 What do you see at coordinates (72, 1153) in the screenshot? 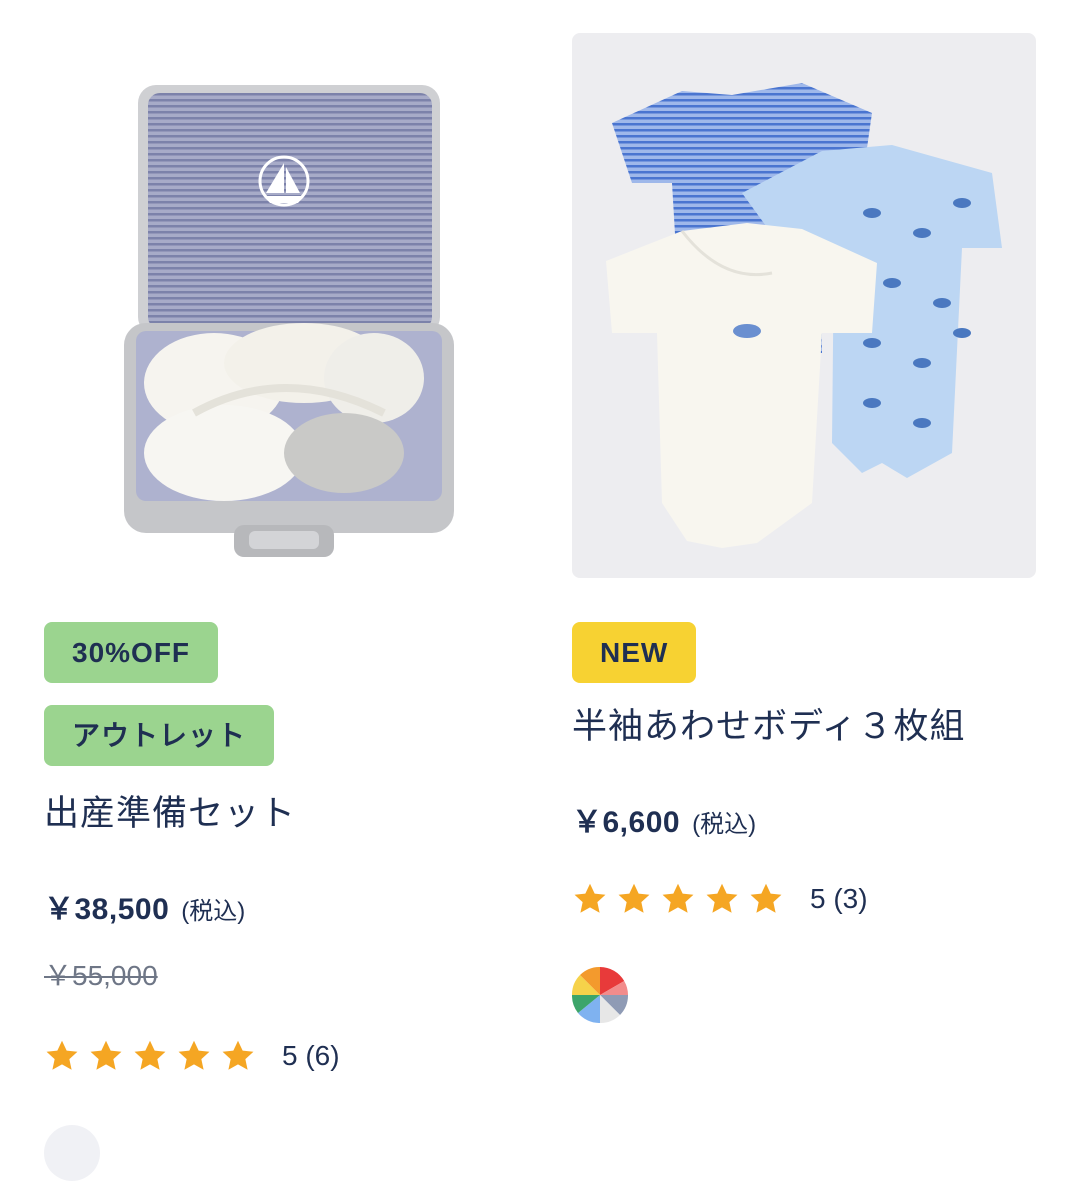
I see `color-swatch-gray` at bounding box center [72, 1153].